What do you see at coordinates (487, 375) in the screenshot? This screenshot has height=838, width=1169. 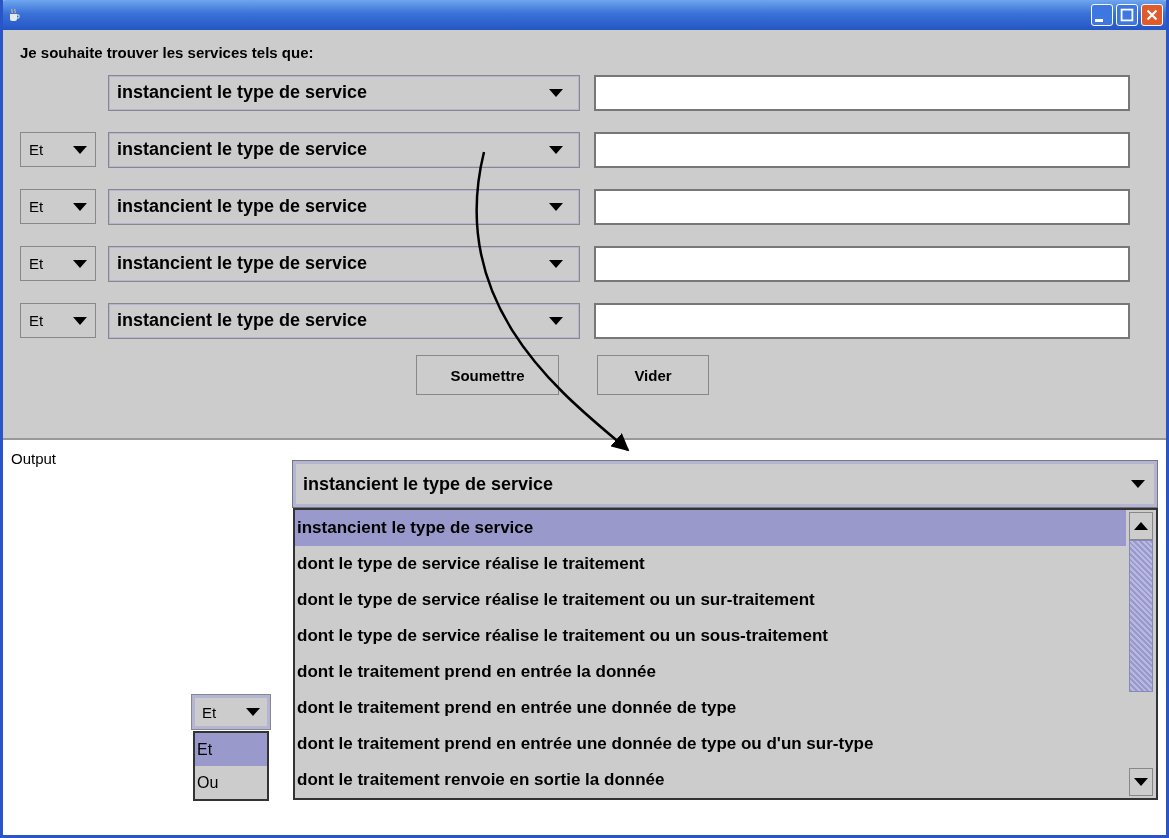 I see `action-button: Soumettre` at bounding box center [487, 375].